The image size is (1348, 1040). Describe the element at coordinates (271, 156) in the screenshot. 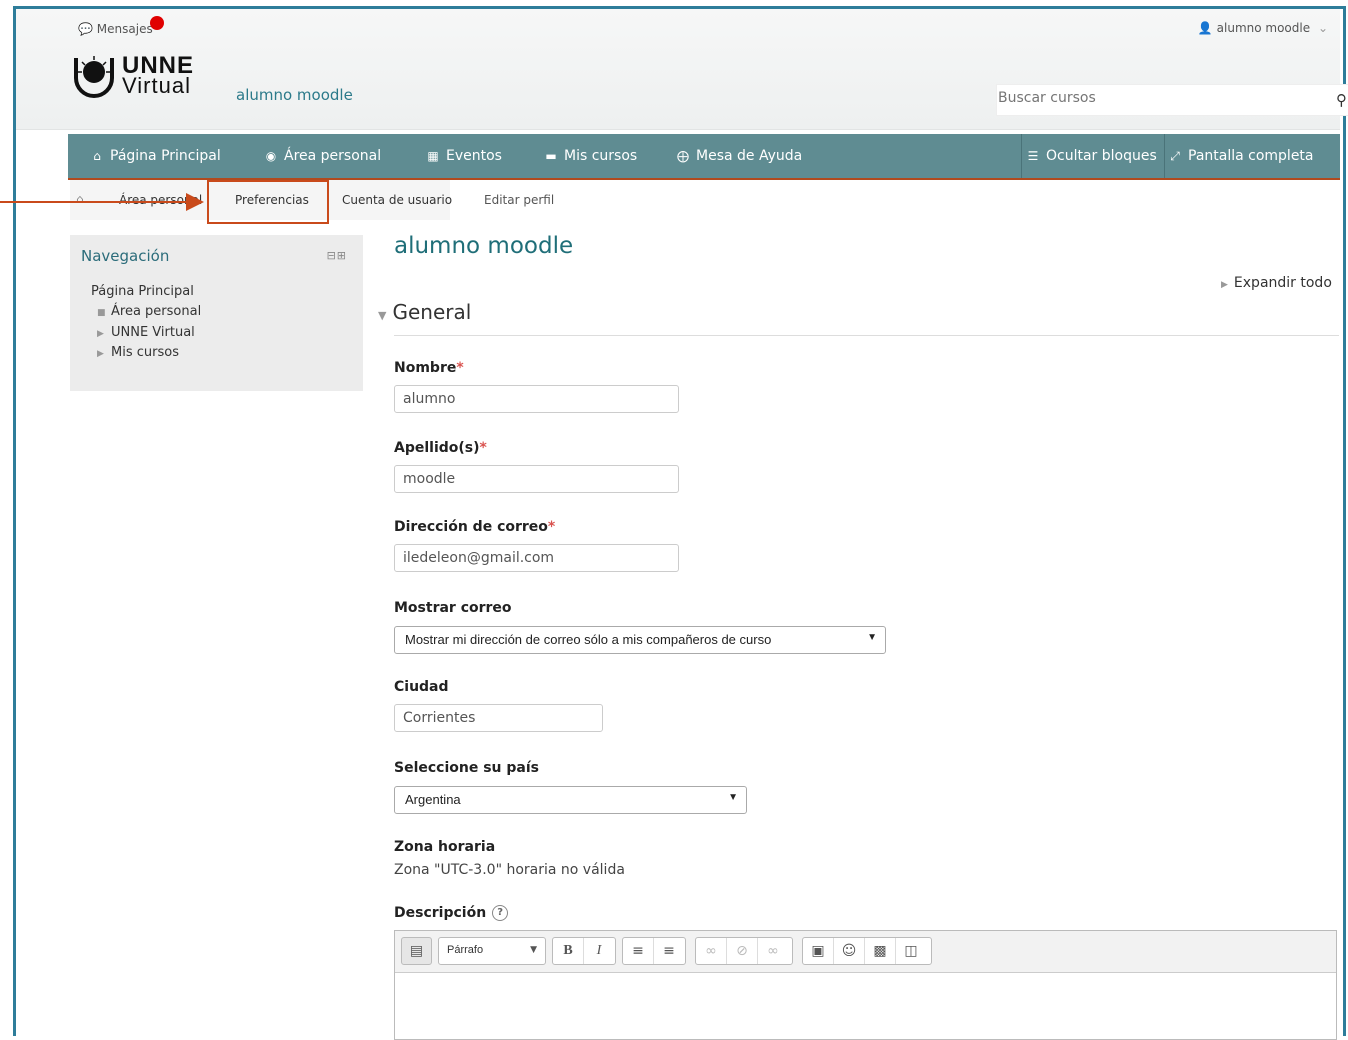

I see `dashboard-icon: ◉` at that location.